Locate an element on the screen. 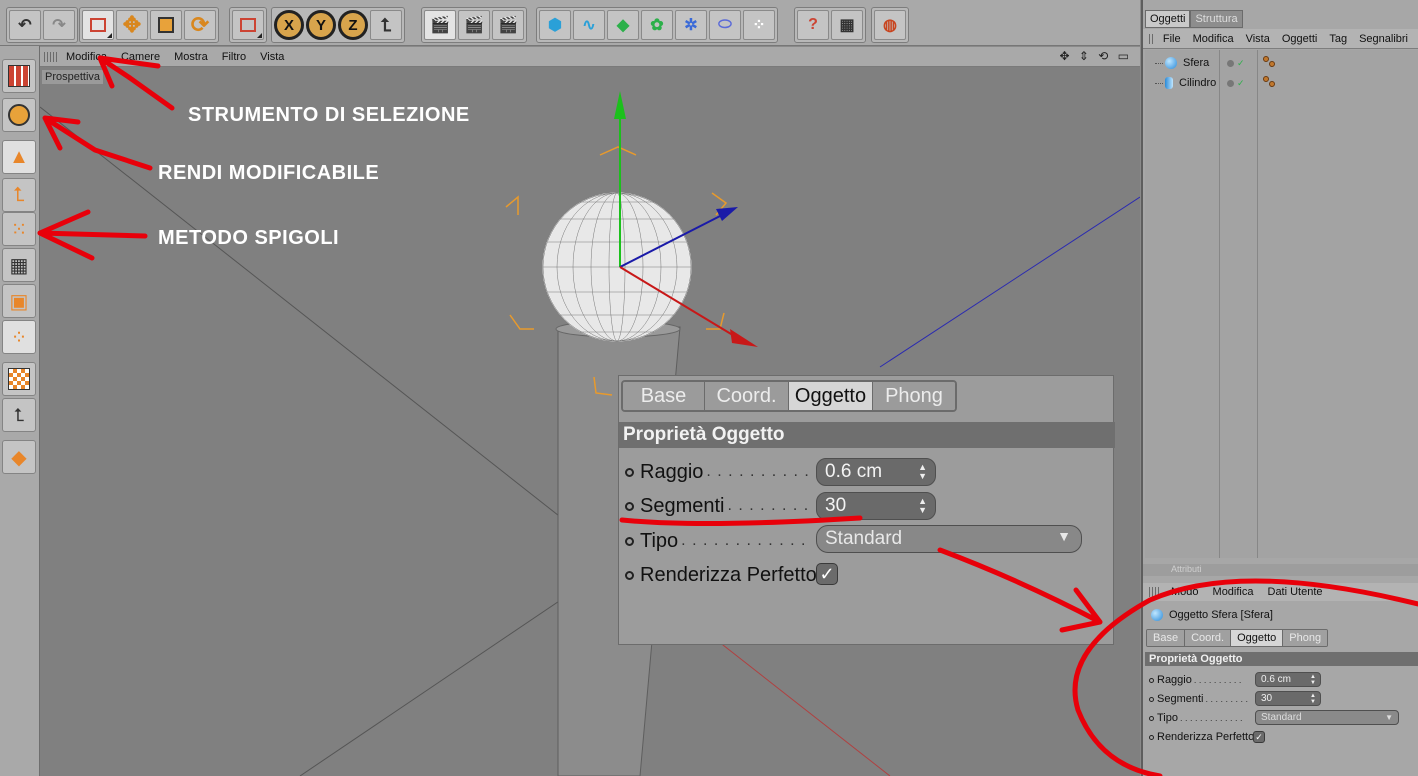  tab-struttura: Struttura is located at coordinates (1216, 19).